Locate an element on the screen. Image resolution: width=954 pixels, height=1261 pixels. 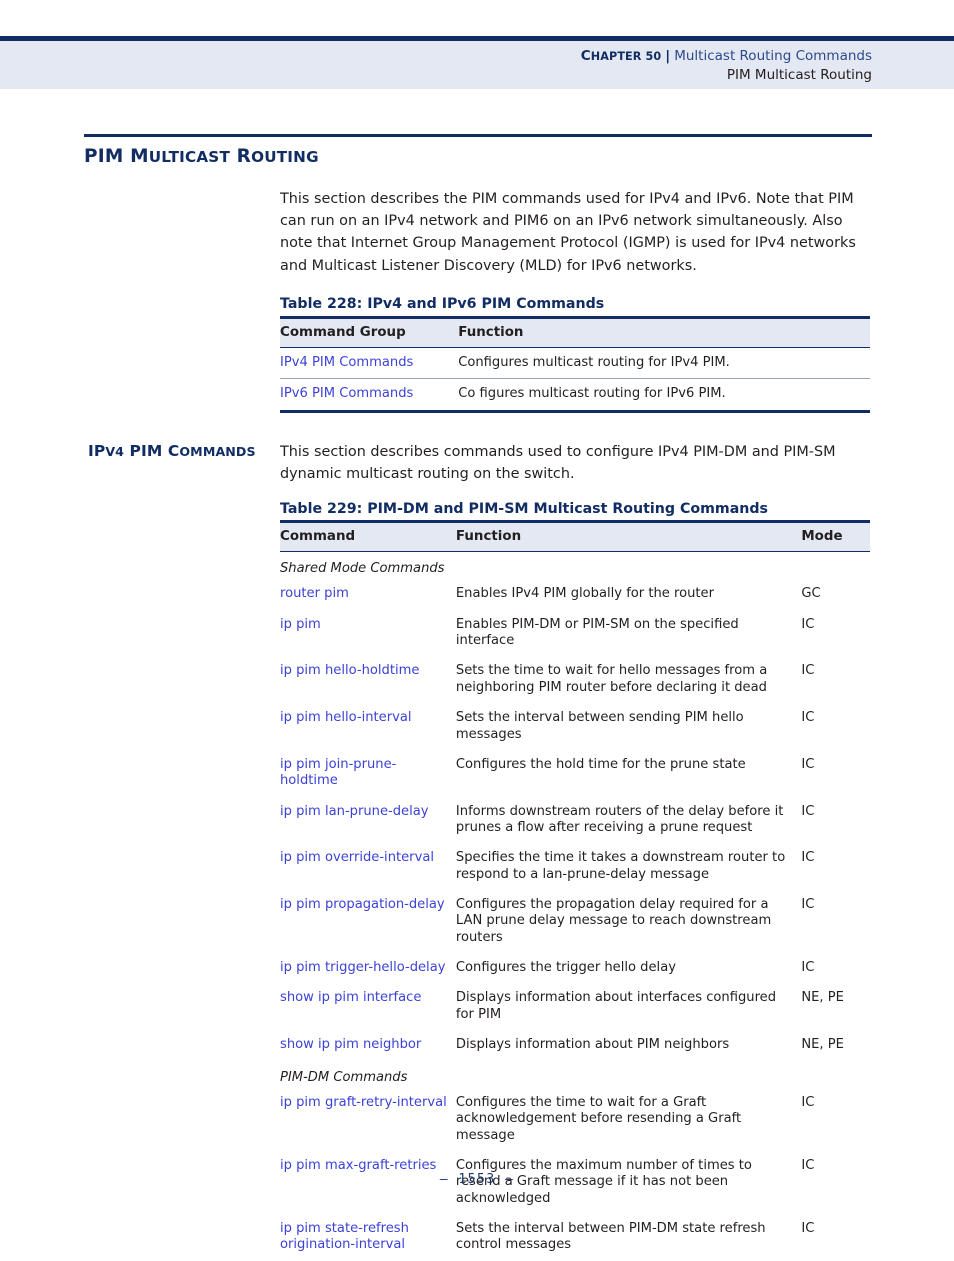
page-number-footer: – 1553 – is located at coordinates (477, 1179).